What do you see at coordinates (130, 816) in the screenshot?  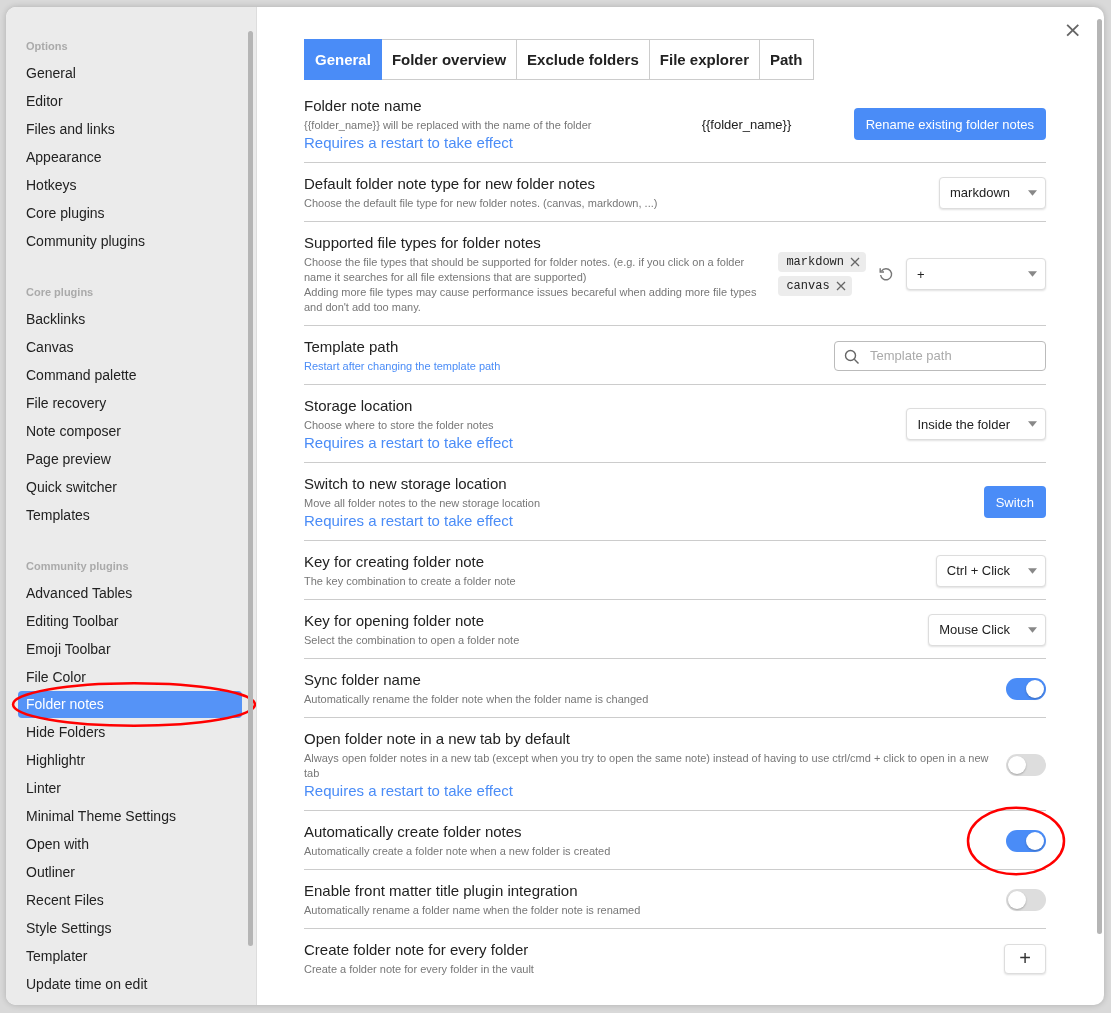 I see `sidebar-item: Minimal Theme Settings` at bounding box center [130, 816].